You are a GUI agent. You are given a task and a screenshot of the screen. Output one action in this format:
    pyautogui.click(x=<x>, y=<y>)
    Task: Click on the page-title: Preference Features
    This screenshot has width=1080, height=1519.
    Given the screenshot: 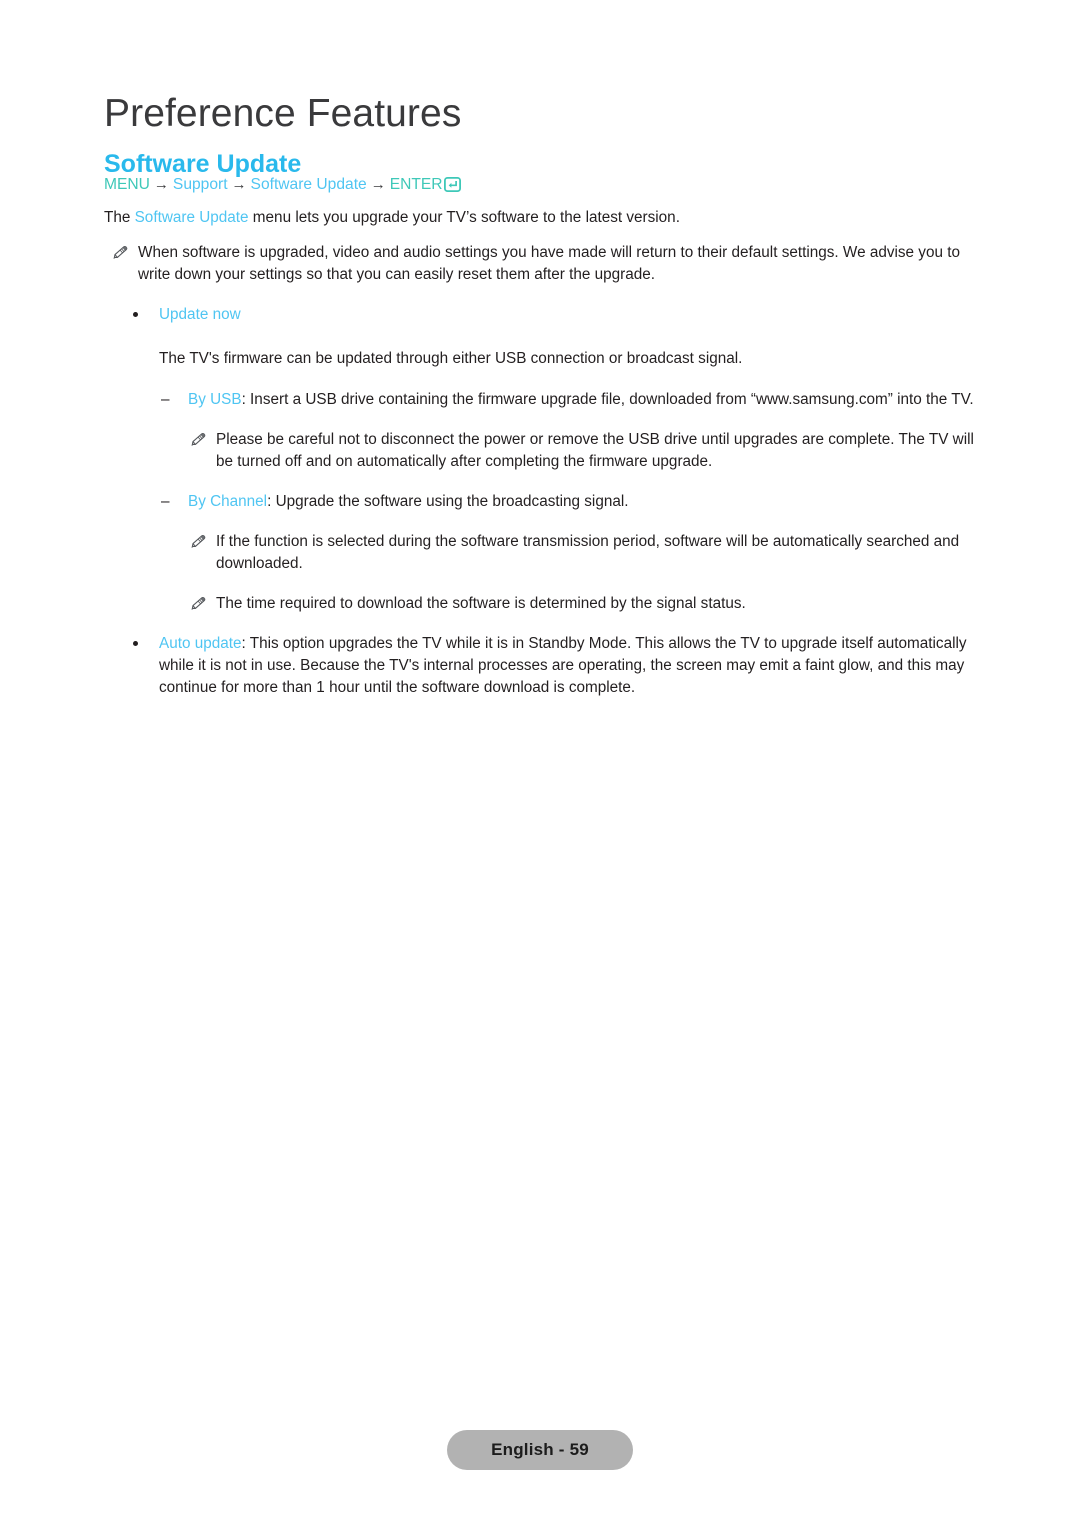 What is the action you would take?
    pyautogui.click(x=283, y=114)
    